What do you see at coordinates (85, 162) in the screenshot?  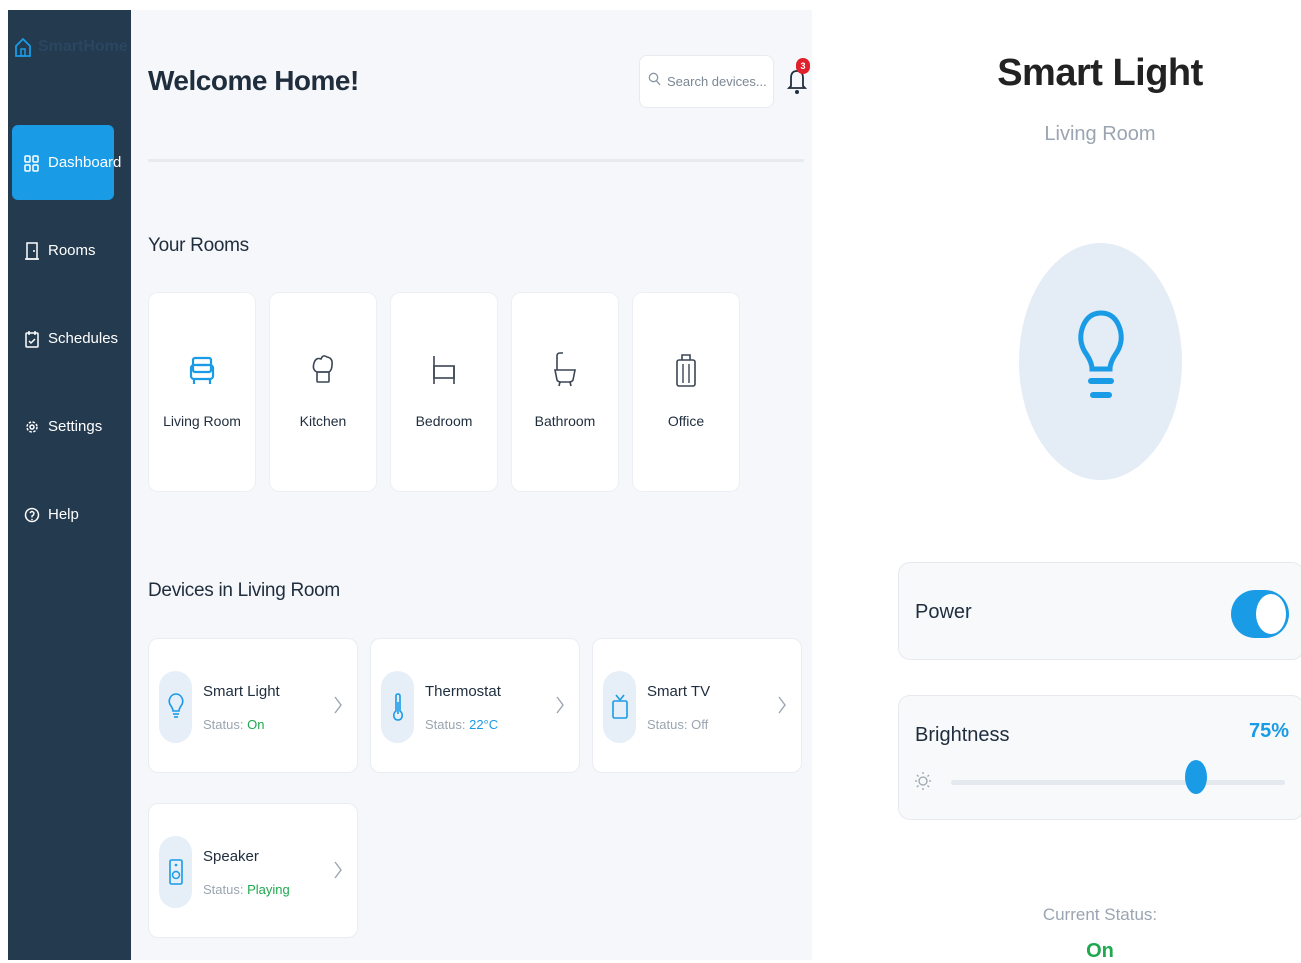 I see `sidebar-item-label: Dashboard` at bounding box center [85, 162].